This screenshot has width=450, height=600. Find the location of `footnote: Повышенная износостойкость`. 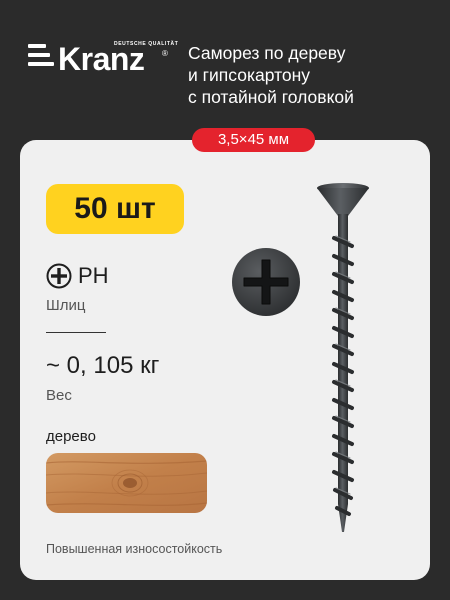

footnote: Повышенная износостойкость is located at coordinates (134, 549).